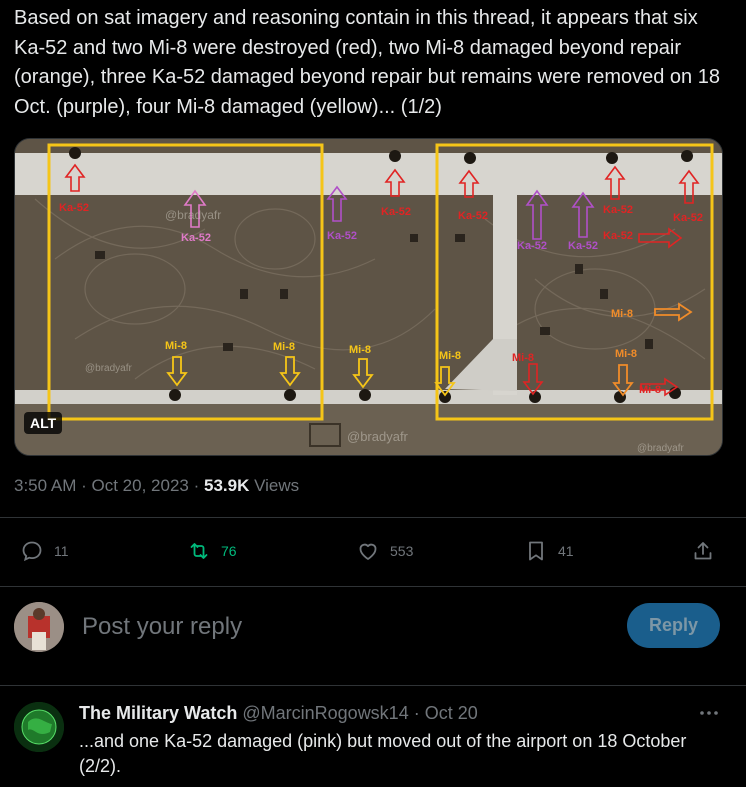 The image size is (746, 787). Describe the element at coordinates (140, 485) in the screenshot. I see `tweet-date: Oct 20, 2023` at that location.